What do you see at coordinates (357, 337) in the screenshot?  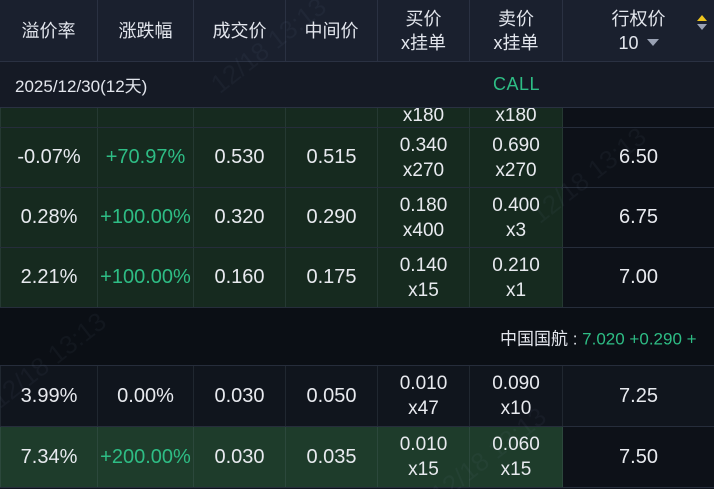 I see `underlying-quote-banner: 中国国航 : 7.020 +0.290 +` at bounding box center [357, 337].